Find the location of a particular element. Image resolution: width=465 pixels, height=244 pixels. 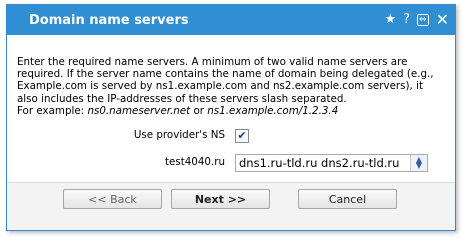

help-icon: ? is located at coordinates (406, 20).